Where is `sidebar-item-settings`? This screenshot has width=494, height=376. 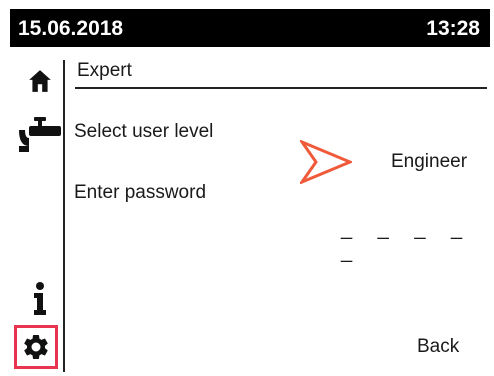 sidebar-item-settings is located at coordinates (36, 347).